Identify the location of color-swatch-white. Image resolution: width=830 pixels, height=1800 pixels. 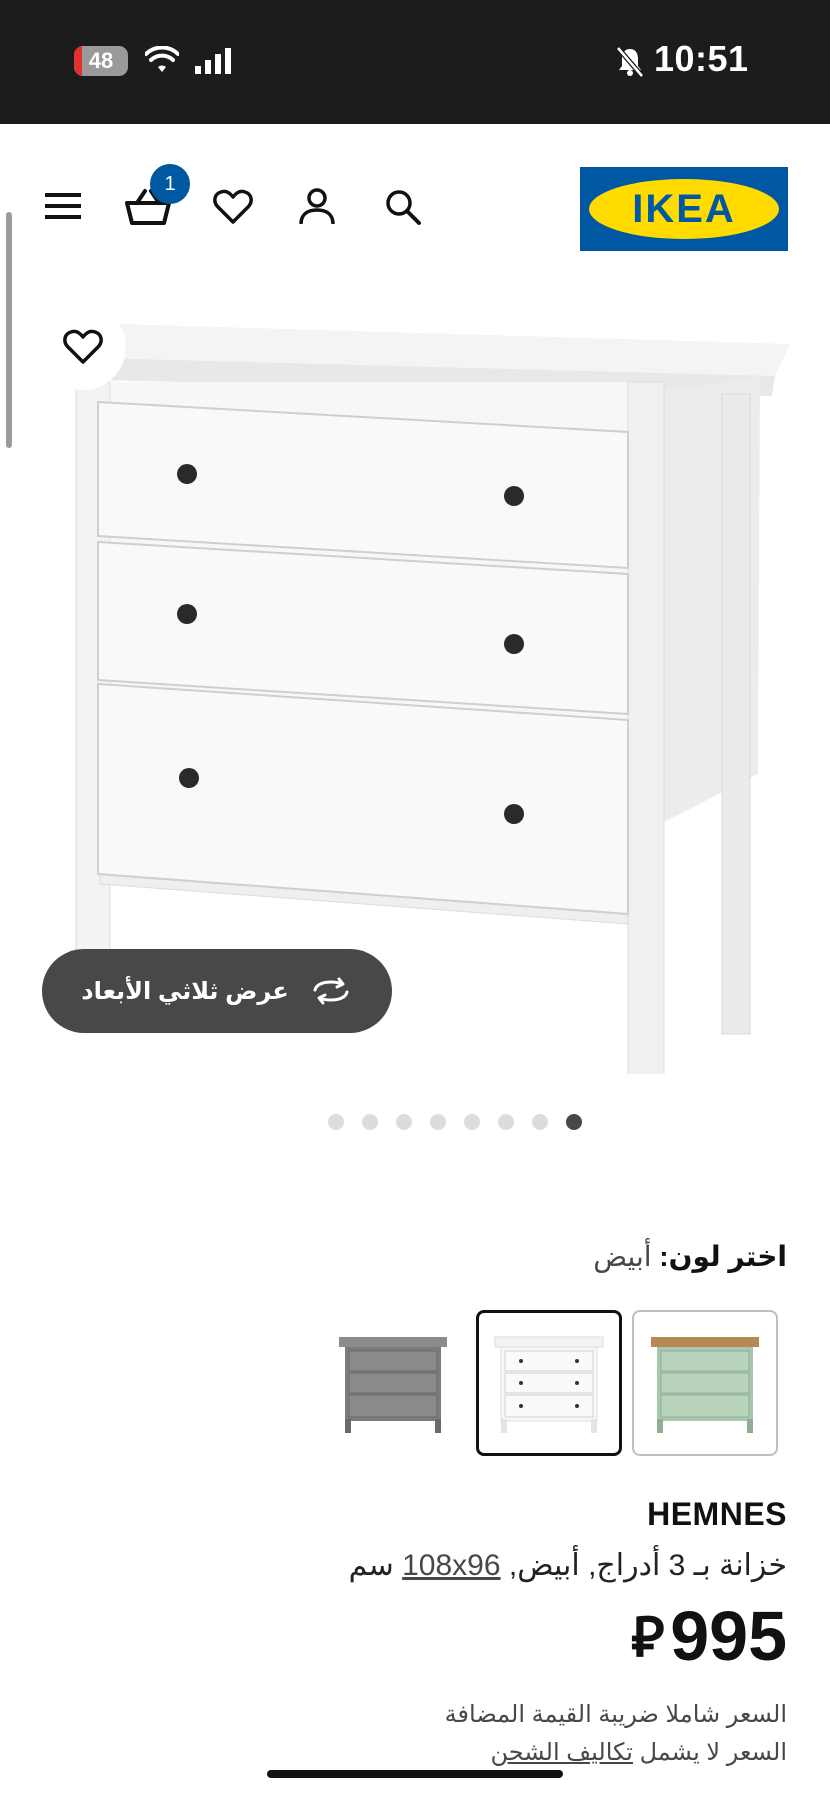
(549, 1383).